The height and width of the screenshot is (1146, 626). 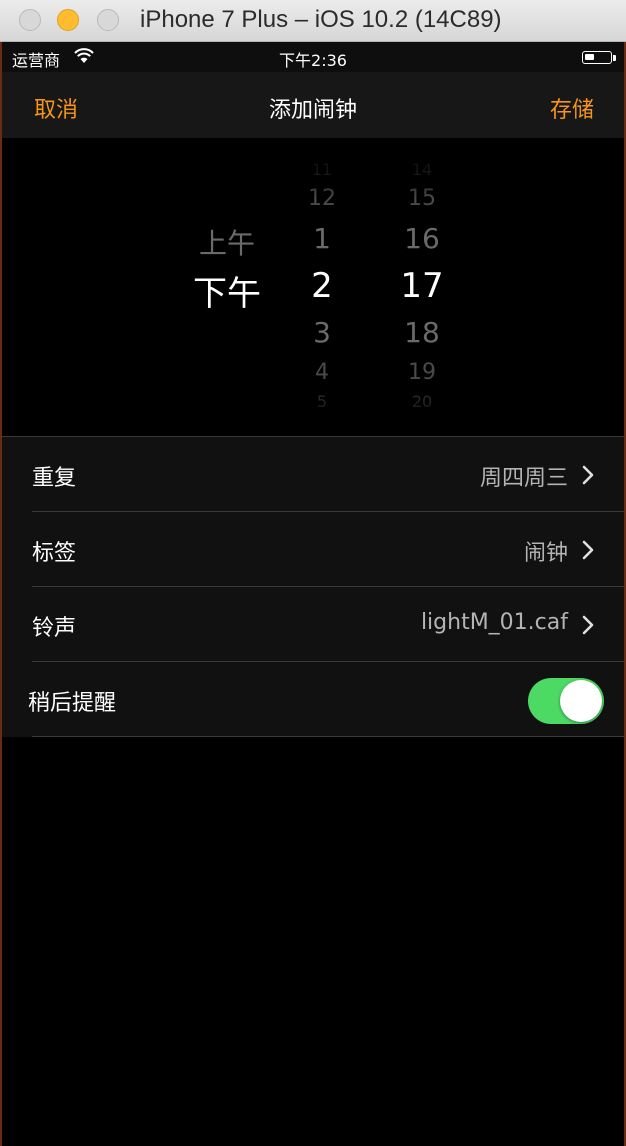 What do you see at coordinates (422, 169) in the screenshot?
I see `picker-minute-option: 14` at bounding box center [422, 169].